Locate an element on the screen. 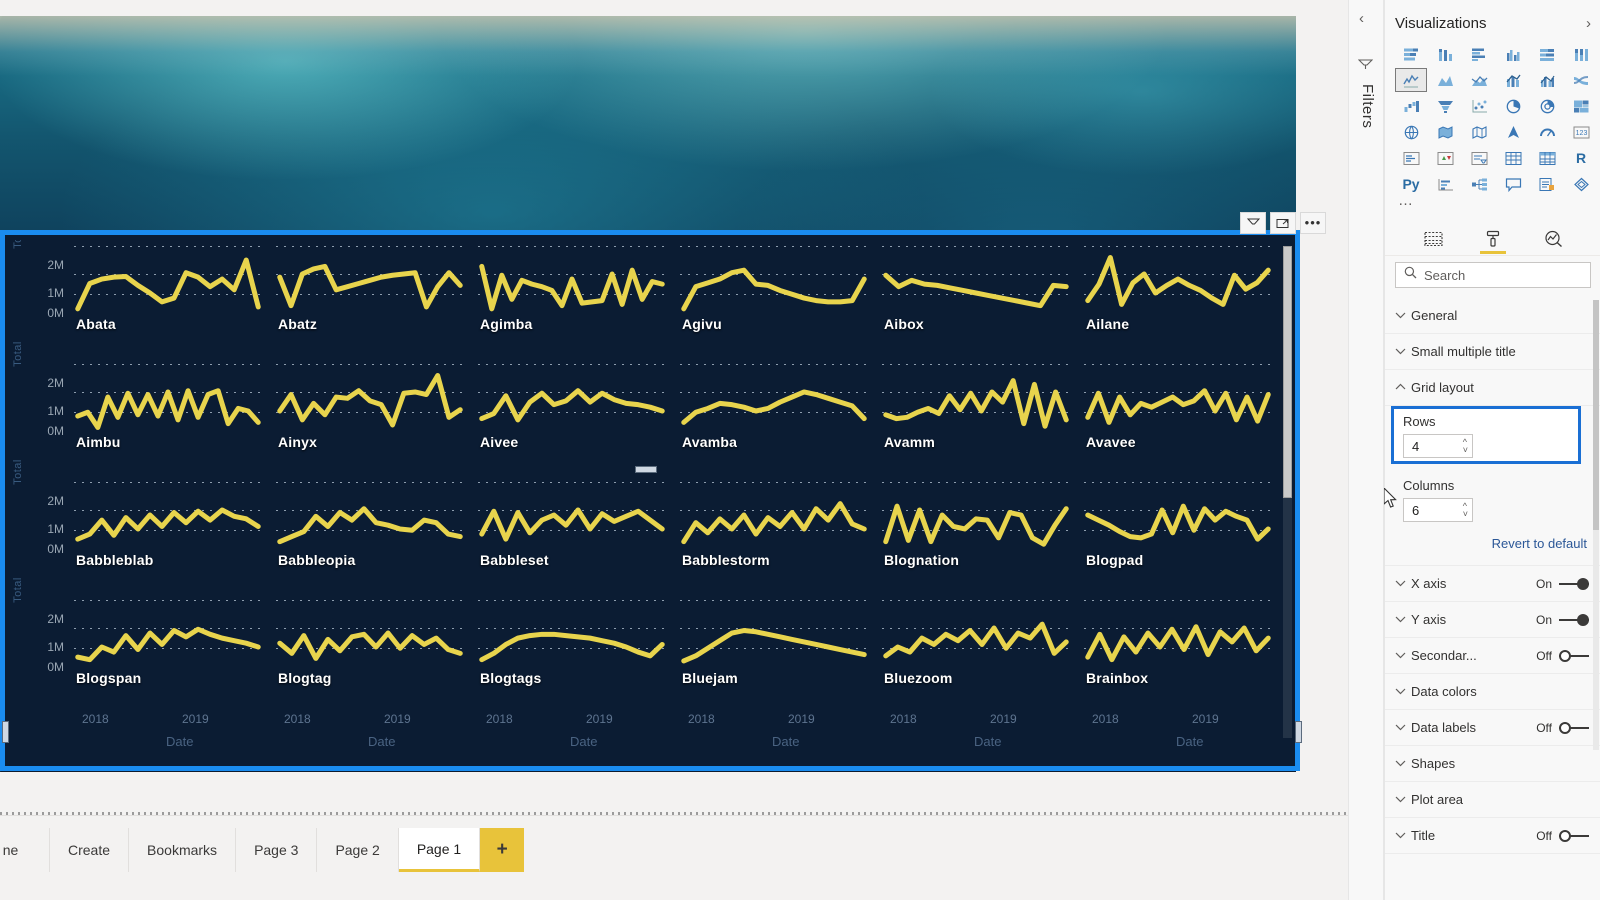 This screenshot has height=900, width=1600. format-section-data-colors: Data colors is located at coordinates (1492, 692).